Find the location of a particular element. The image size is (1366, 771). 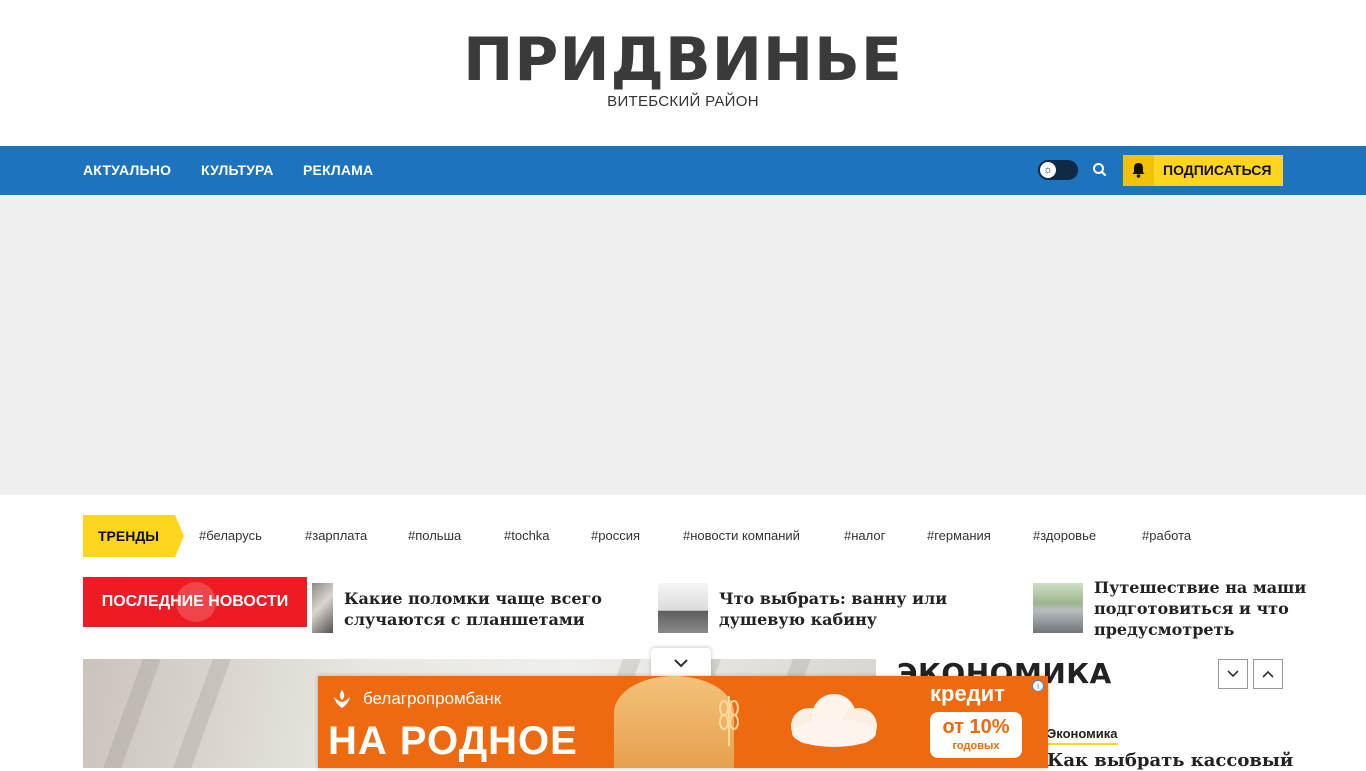

chevron-up-icon is located at coordinates (1268, 674).